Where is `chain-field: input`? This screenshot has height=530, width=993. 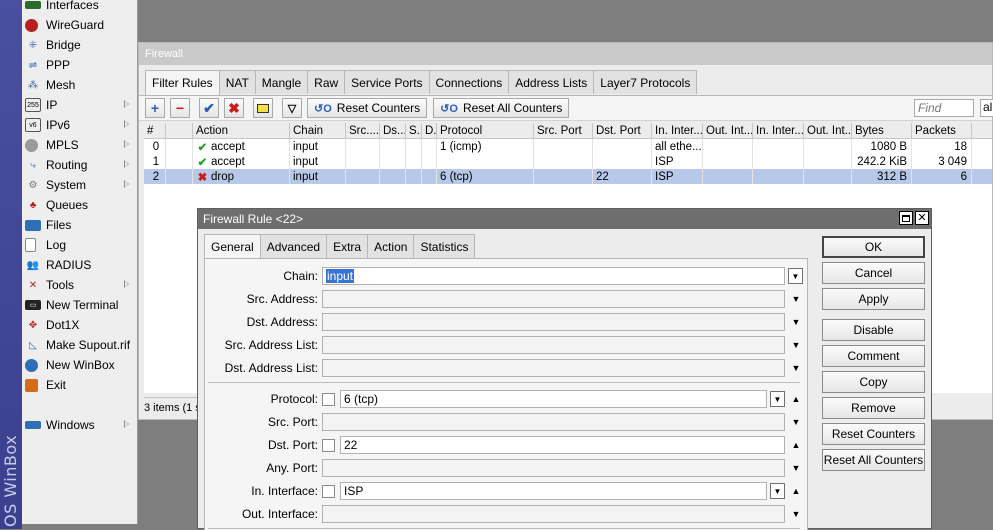 chain-field: input is located at coordinates (553, 276).